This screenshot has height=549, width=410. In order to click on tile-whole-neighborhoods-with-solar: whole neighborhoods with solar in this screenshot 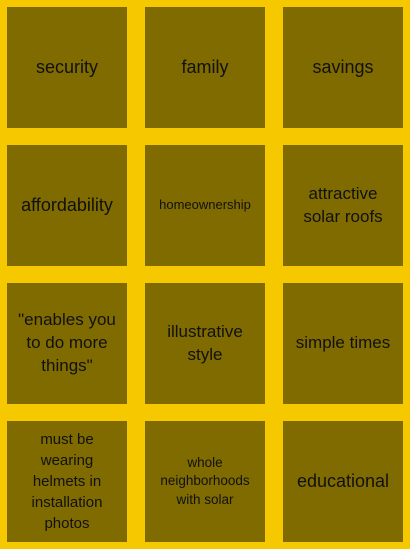, I will do `click(205, 481)`.